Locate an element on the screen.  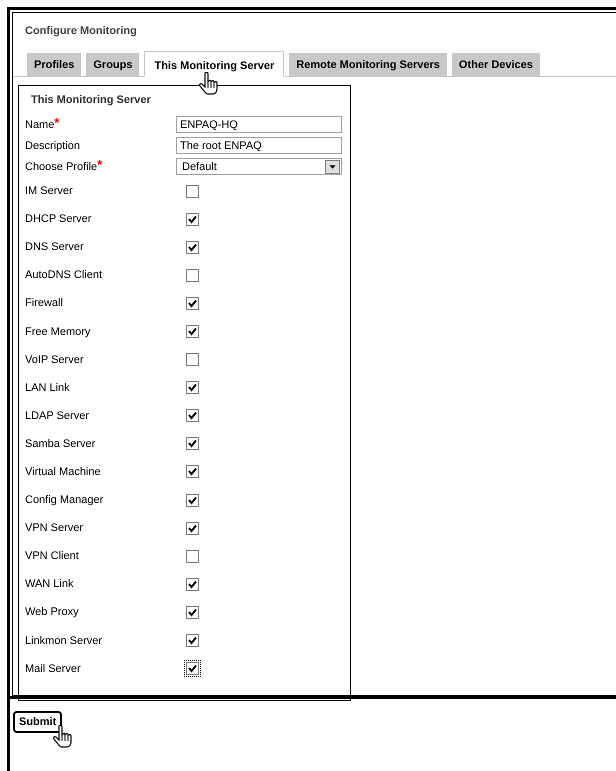
field-label: VPN Server is located at coordinates (54, 528).